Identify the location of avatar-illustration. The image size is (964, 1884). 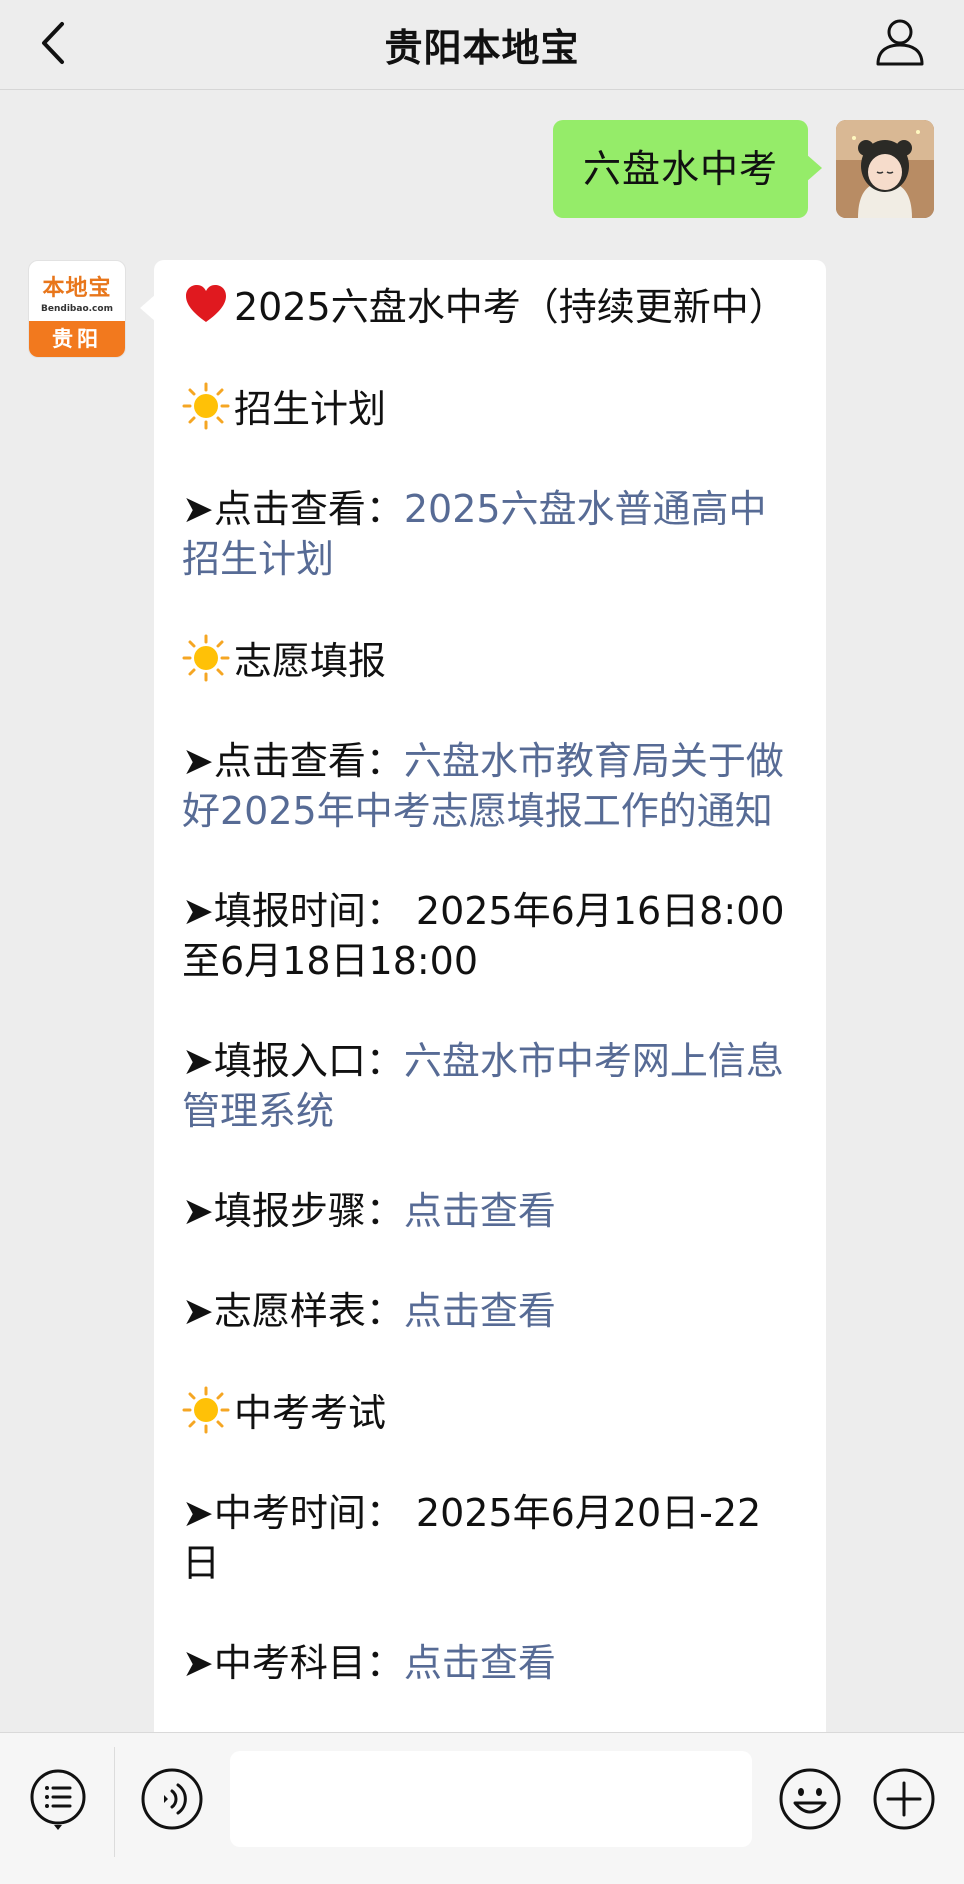
(885, 169).